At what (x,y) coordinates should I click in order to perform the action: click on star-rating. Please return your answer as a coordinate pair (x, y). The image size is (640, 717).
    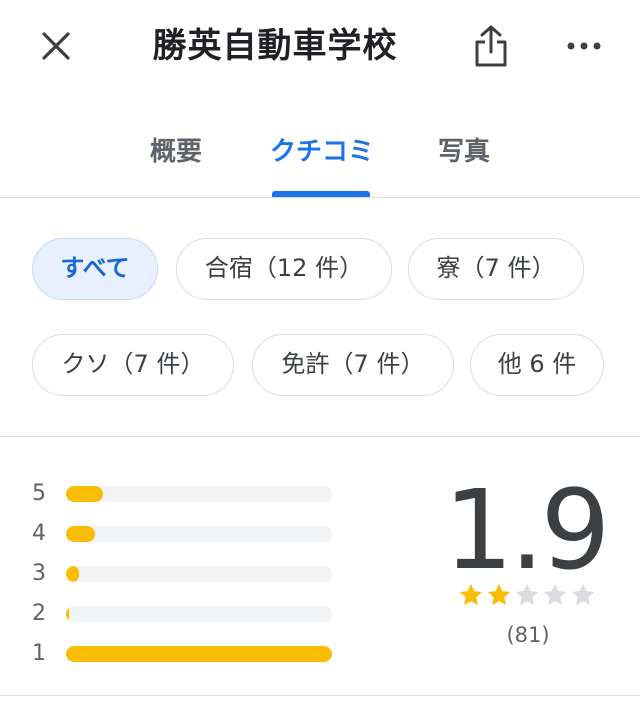
    Looking at the image, I should click on (528, 596).